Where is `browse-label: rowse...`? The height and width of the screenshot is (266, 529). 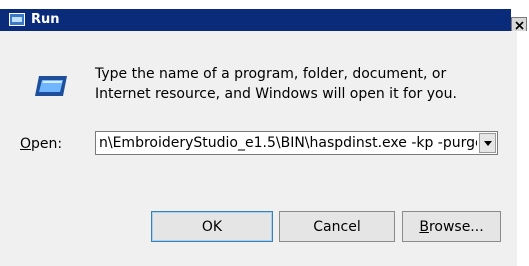 browse-label: rowse... is located at coordinates (456, 226).